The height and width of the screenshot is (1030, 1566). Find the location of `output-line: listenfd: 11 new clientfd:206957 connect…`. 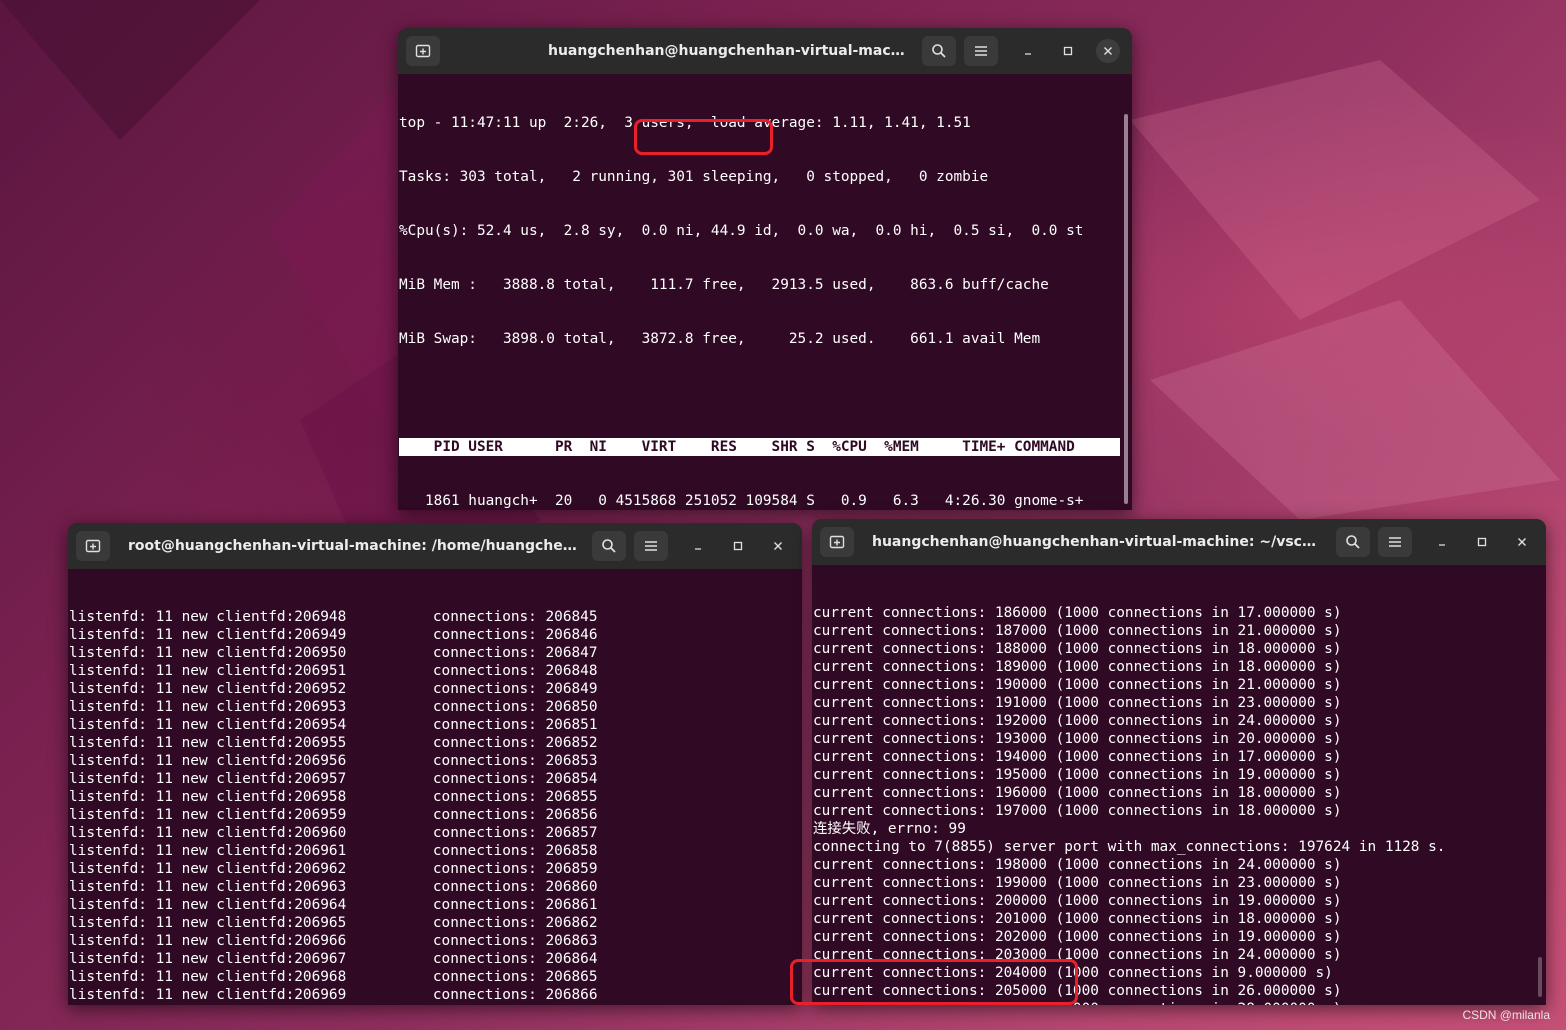

output-line: listenfd: 11 new clientfd:206957 connect… is located at coordinates (333, 779).